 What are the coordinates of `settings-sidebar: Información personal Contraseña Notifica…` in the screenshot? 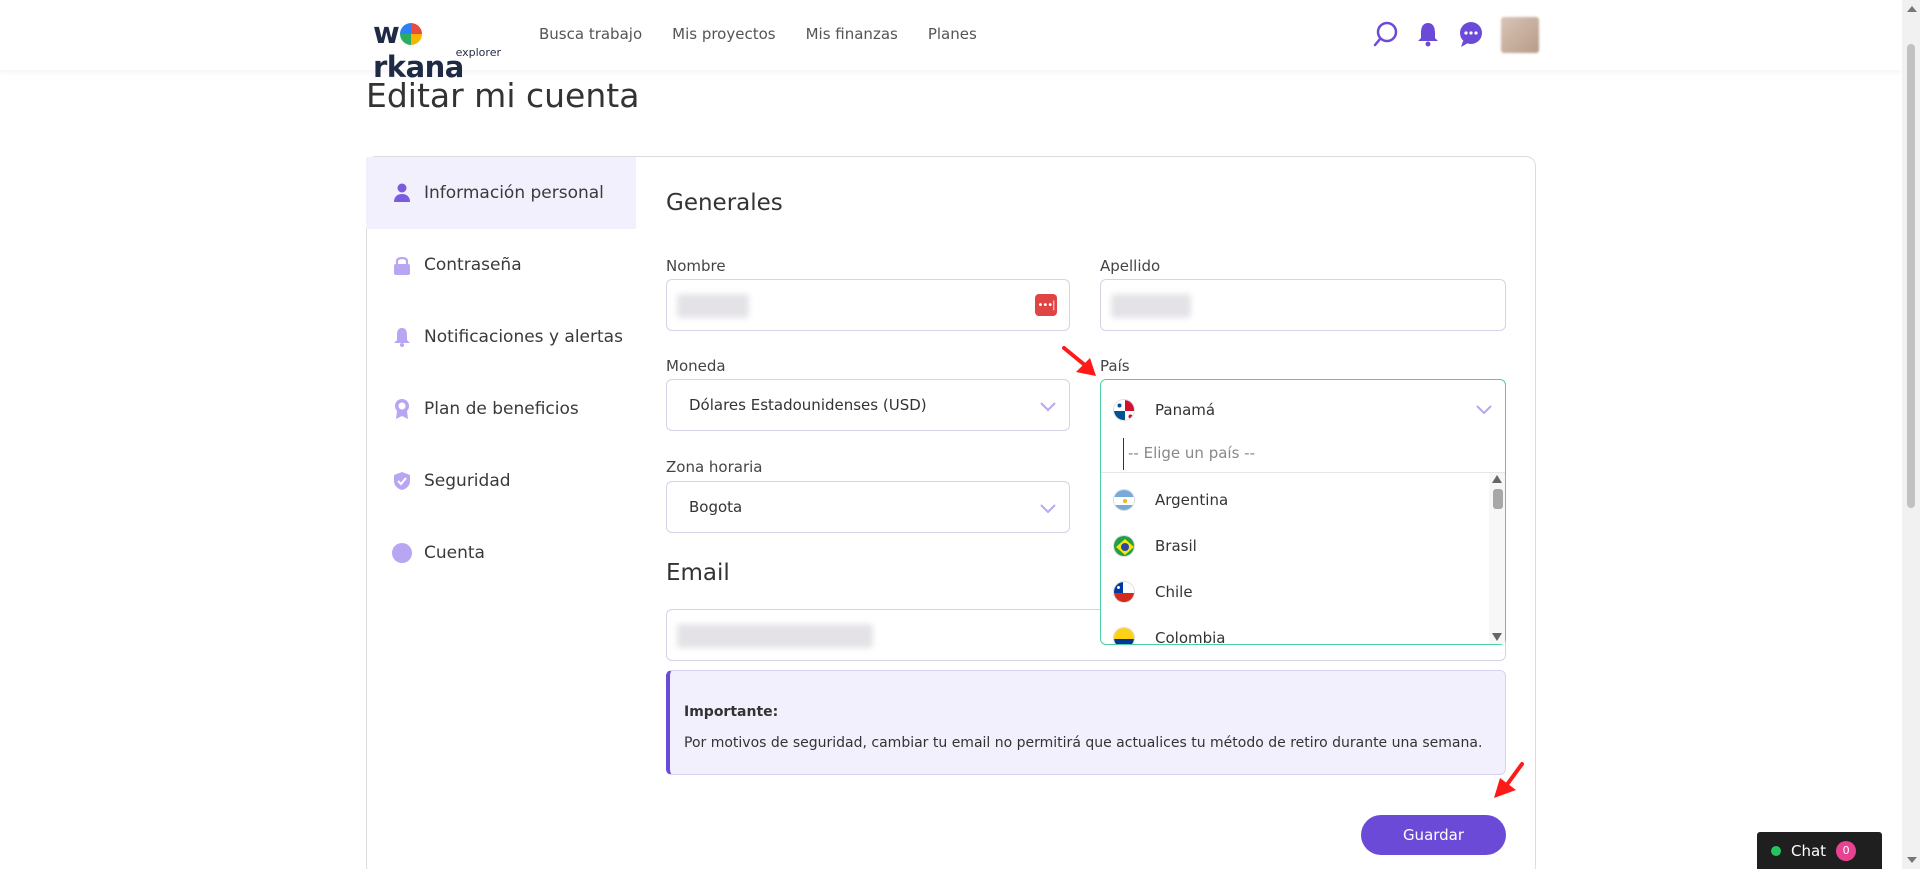 It's located at (501, 373).